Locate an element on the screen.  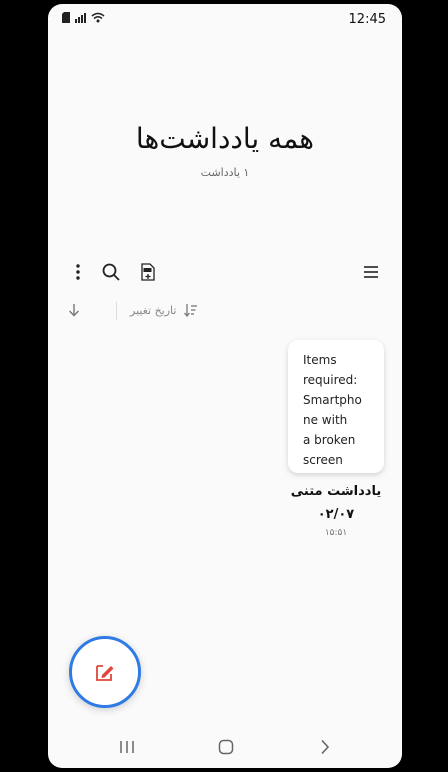
more-options-button is located at coordinates (78, 272).